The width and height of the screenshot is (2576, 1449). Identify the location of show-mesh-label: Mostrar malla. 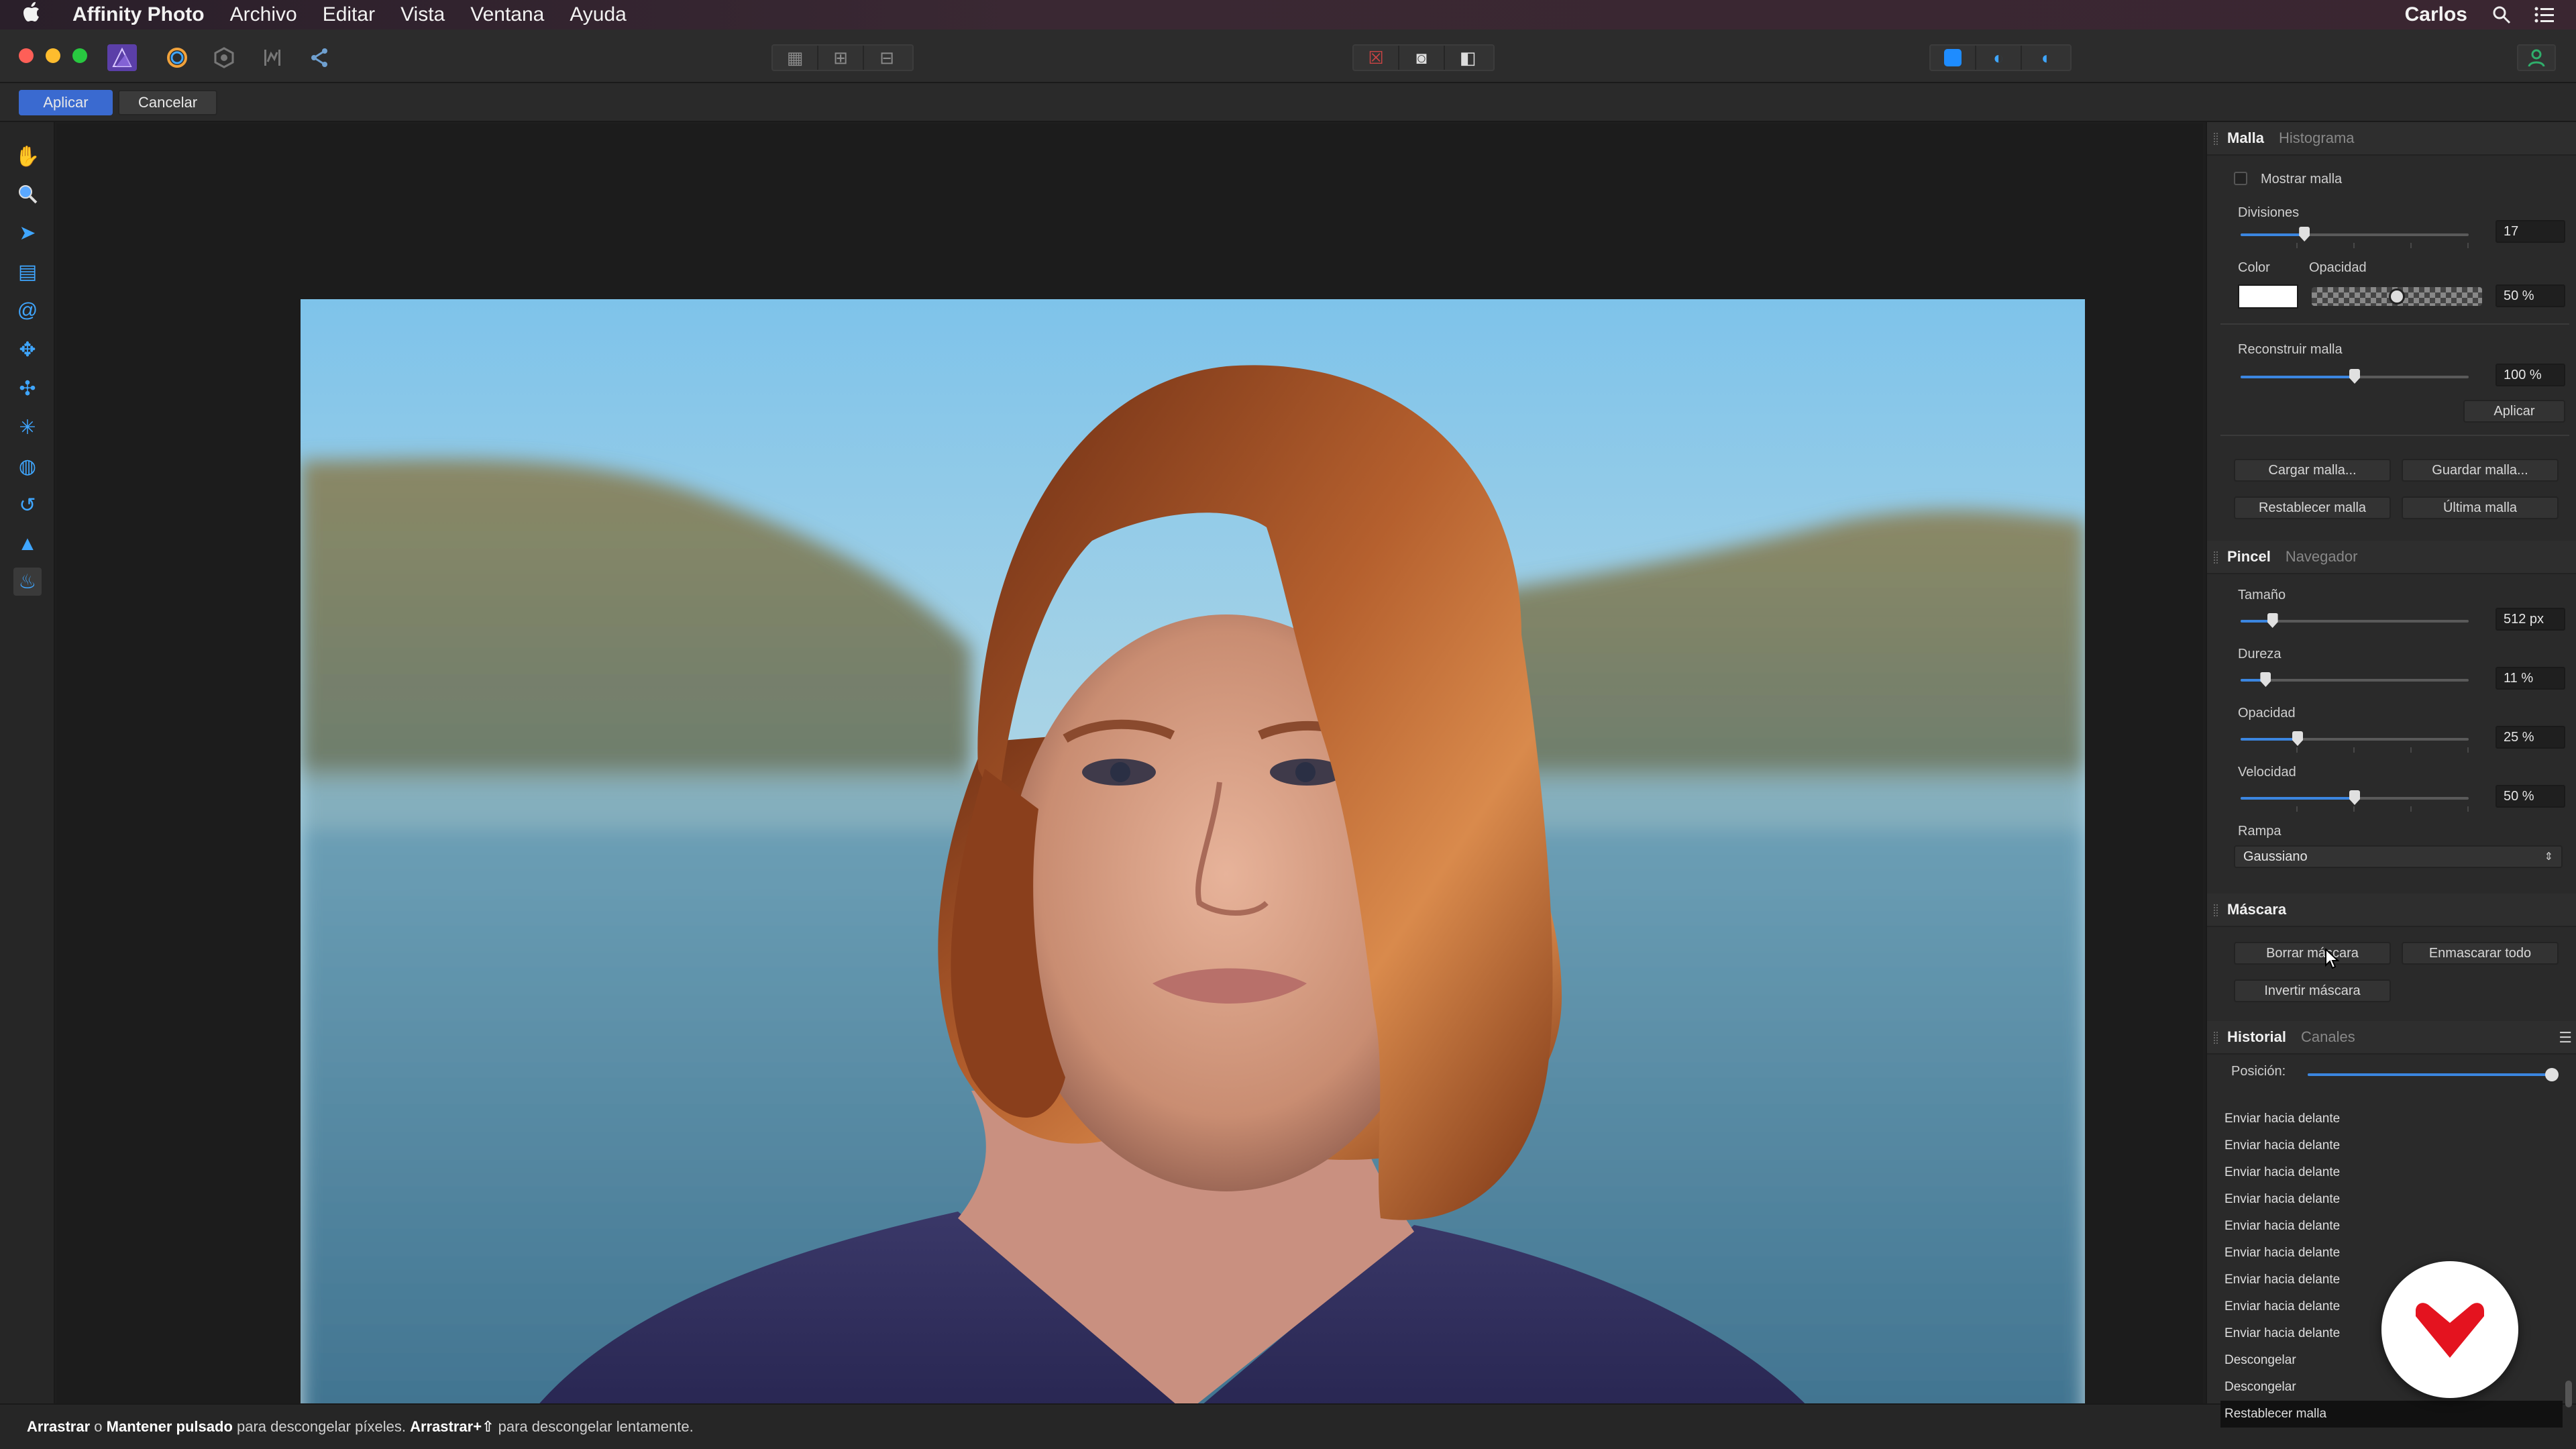
(2302, 179).